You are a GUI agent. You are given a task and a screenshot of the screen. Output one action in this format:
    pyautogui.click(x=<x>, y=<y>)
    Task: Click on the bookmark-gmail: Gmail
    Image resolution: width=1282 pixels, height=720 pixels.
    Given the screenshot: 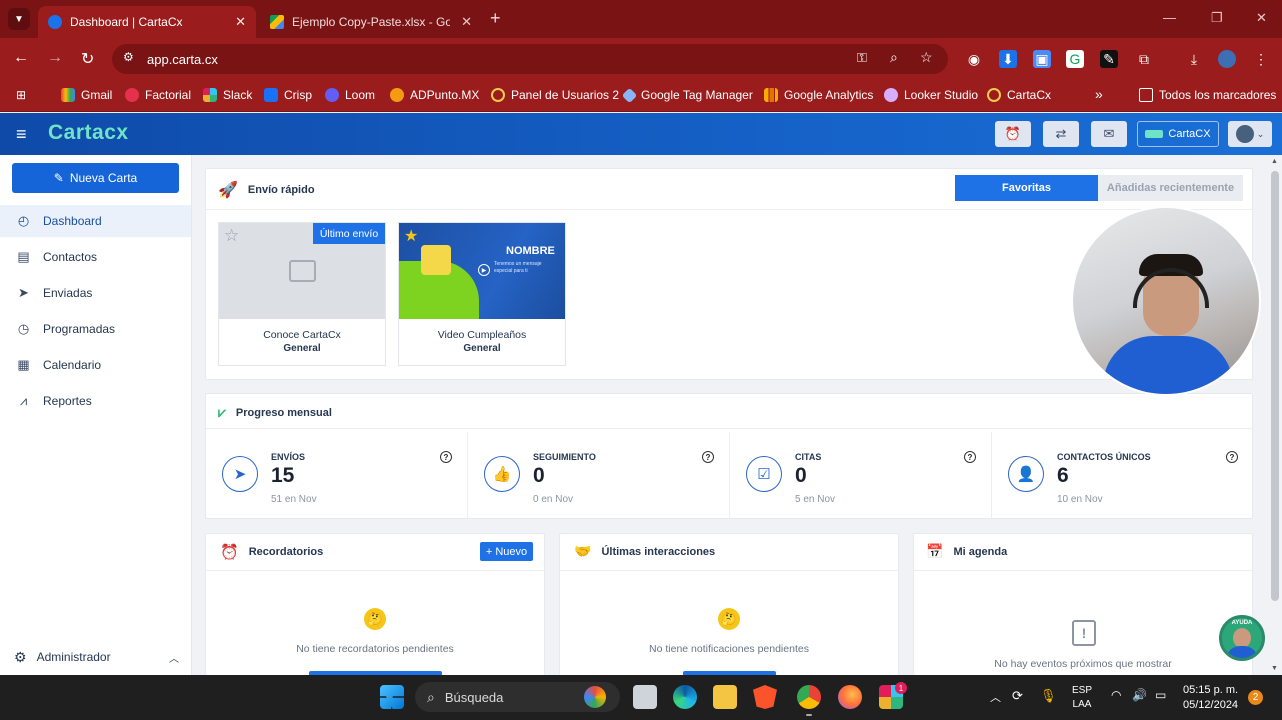 What is the action you would take?
    pyautogui.click(x=86, y=95)
    